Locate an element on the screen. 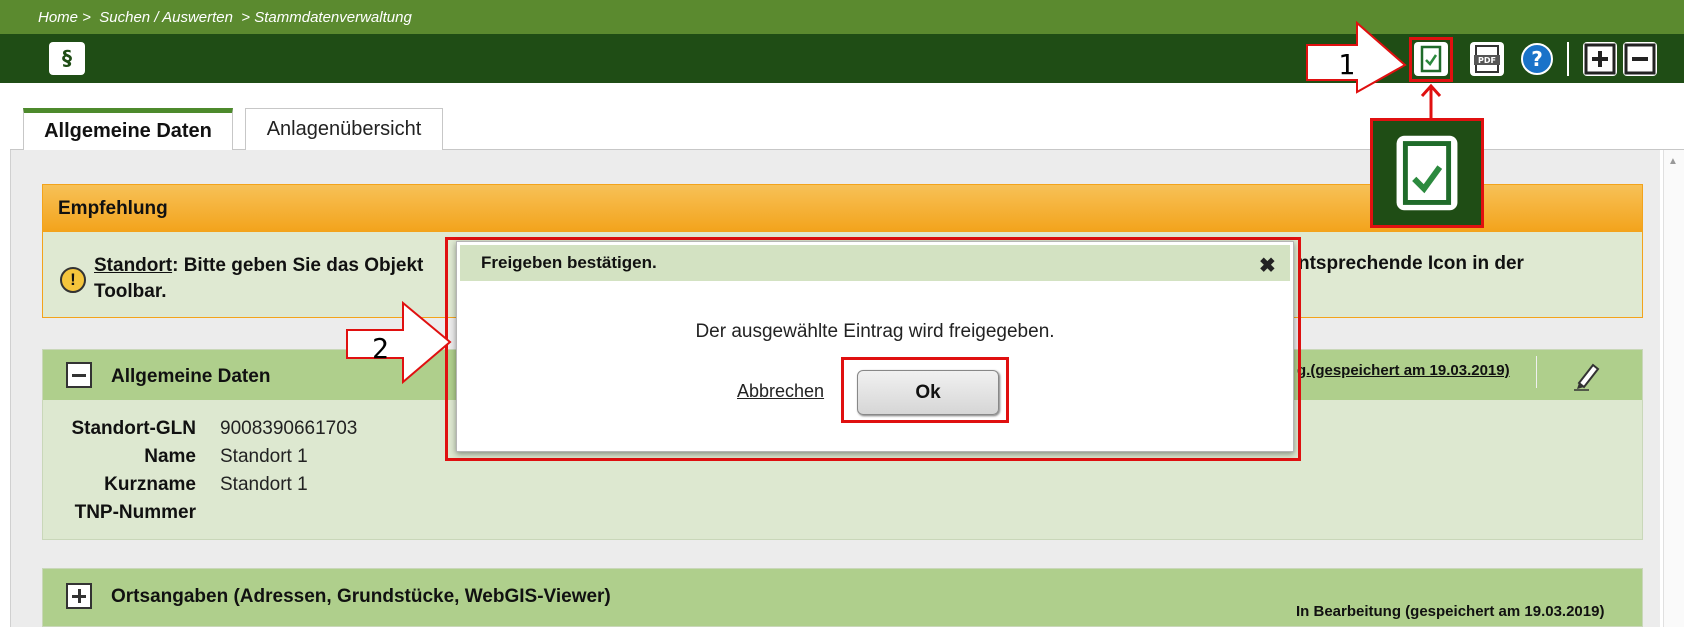  standort-link: Standort is located at coordinates (133, 265).